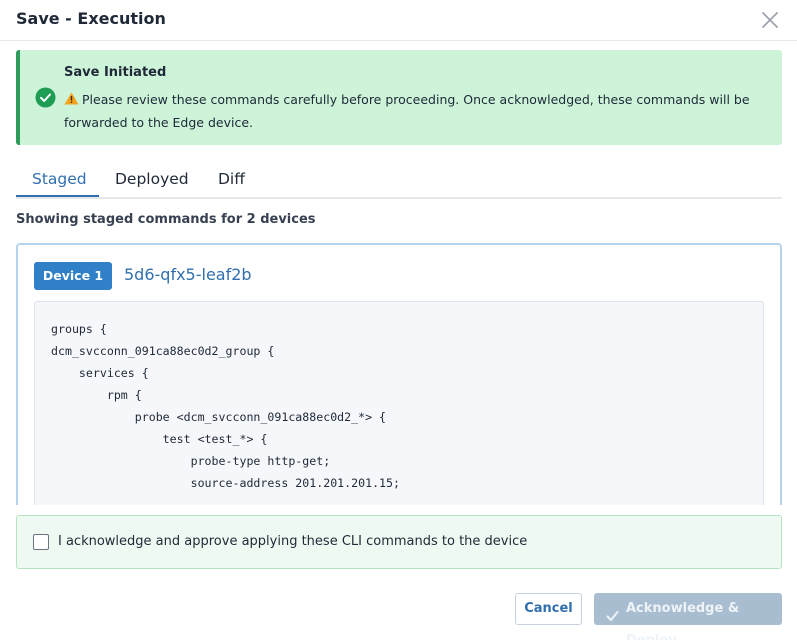 The height and width of the screenshot is (640, 797). Describe the element at coordinates (96, 395) in the screenshot. I see `code-line: rpm {` at that location.